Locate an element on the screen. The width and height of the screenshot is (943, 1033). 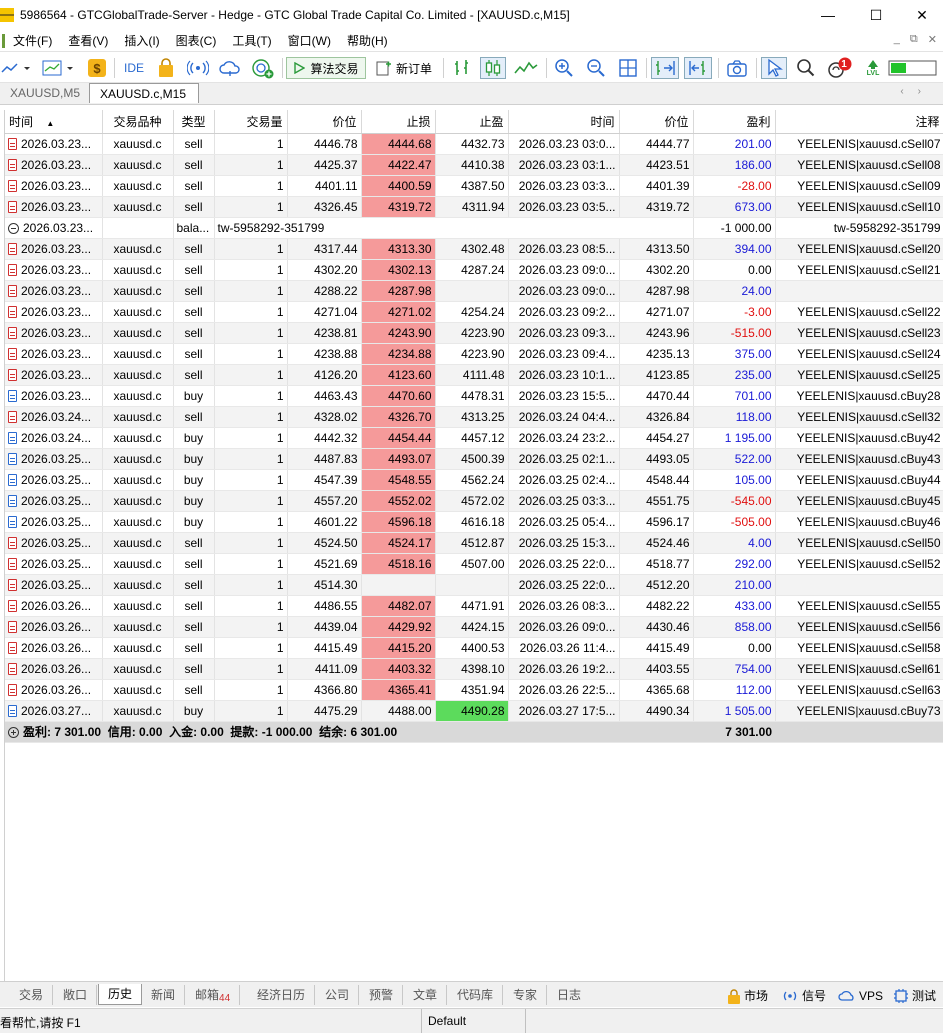
menu-window: 窗口(W) is located at coordinates (309, 40).